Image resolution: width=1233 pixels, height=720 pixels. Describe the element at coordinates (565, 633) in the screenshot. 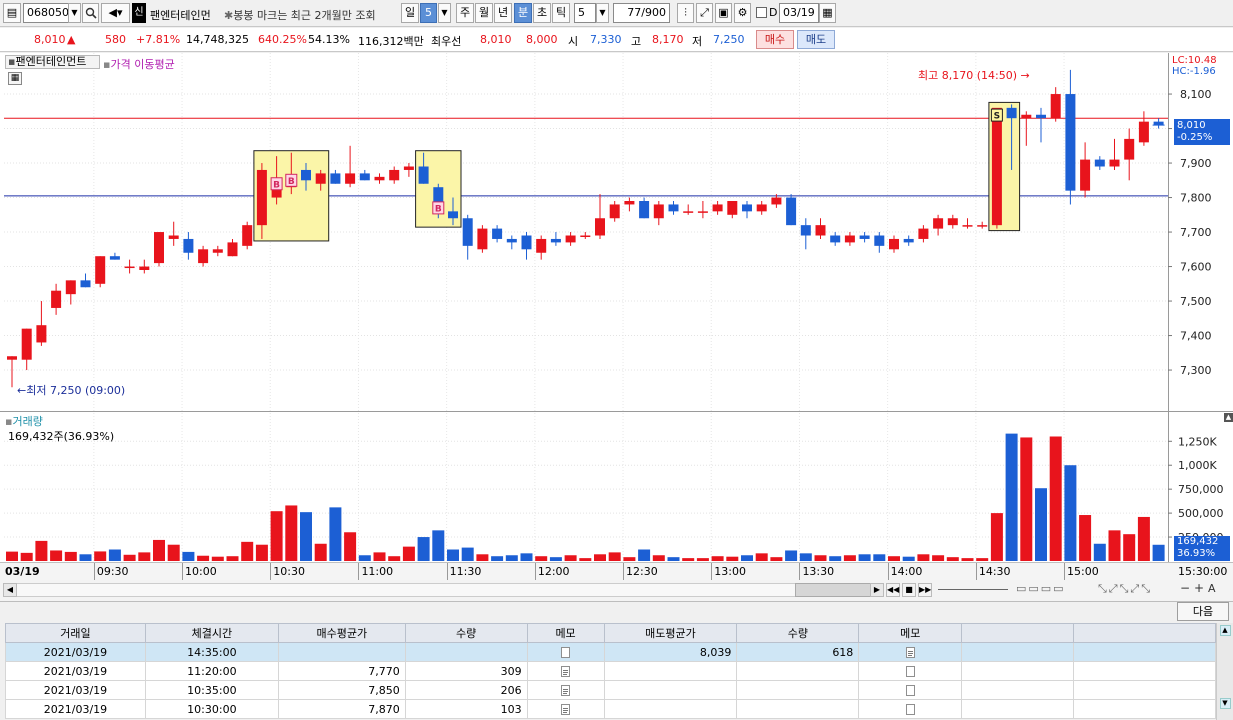

I see `col-buy-memo: 메모` at that location.